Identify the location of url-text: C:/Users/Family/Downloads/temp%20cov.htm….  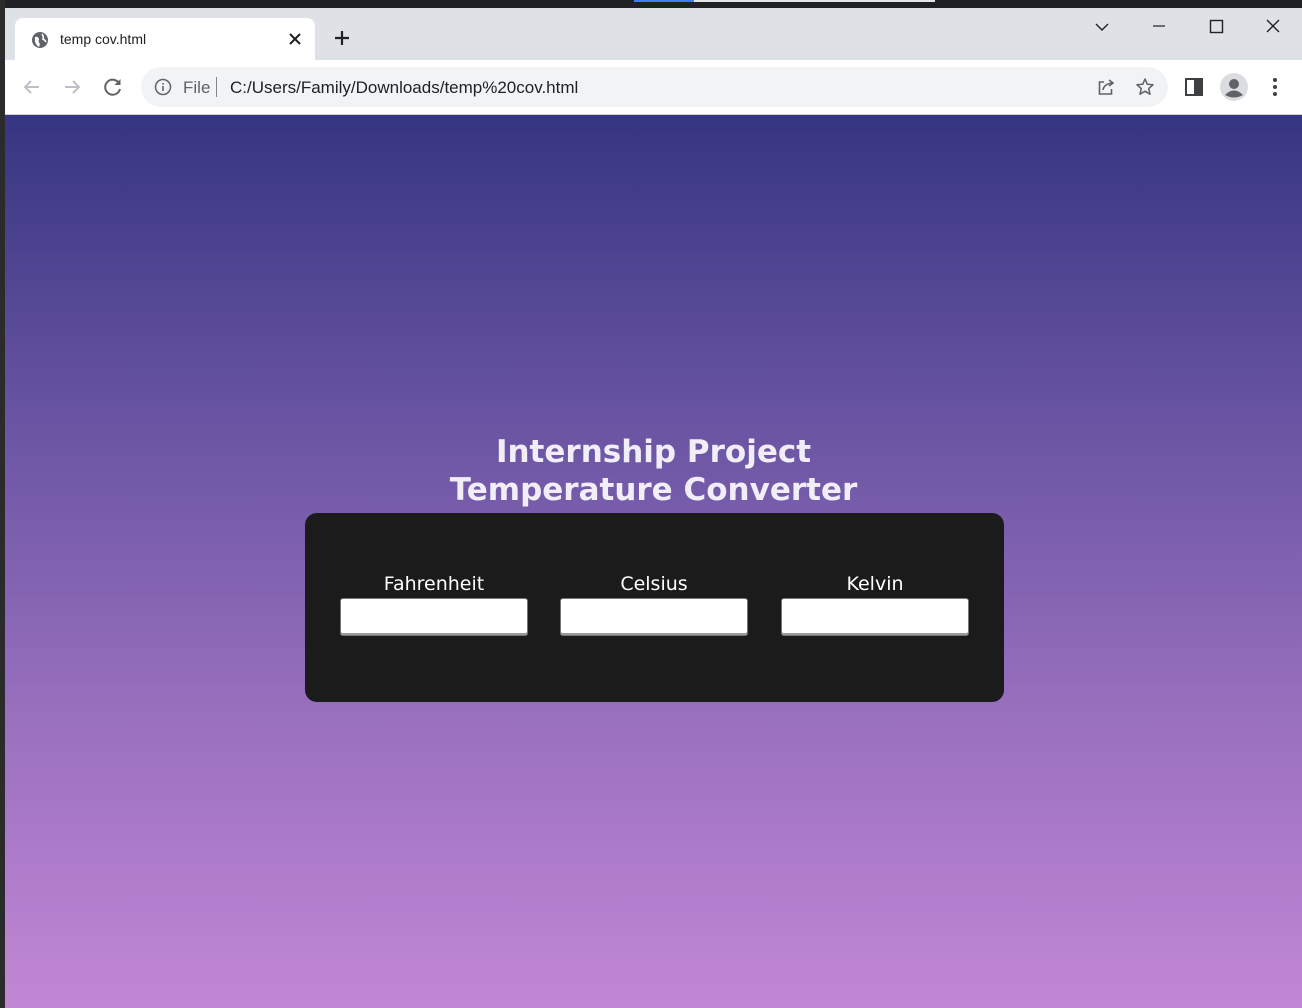
(404, 88).